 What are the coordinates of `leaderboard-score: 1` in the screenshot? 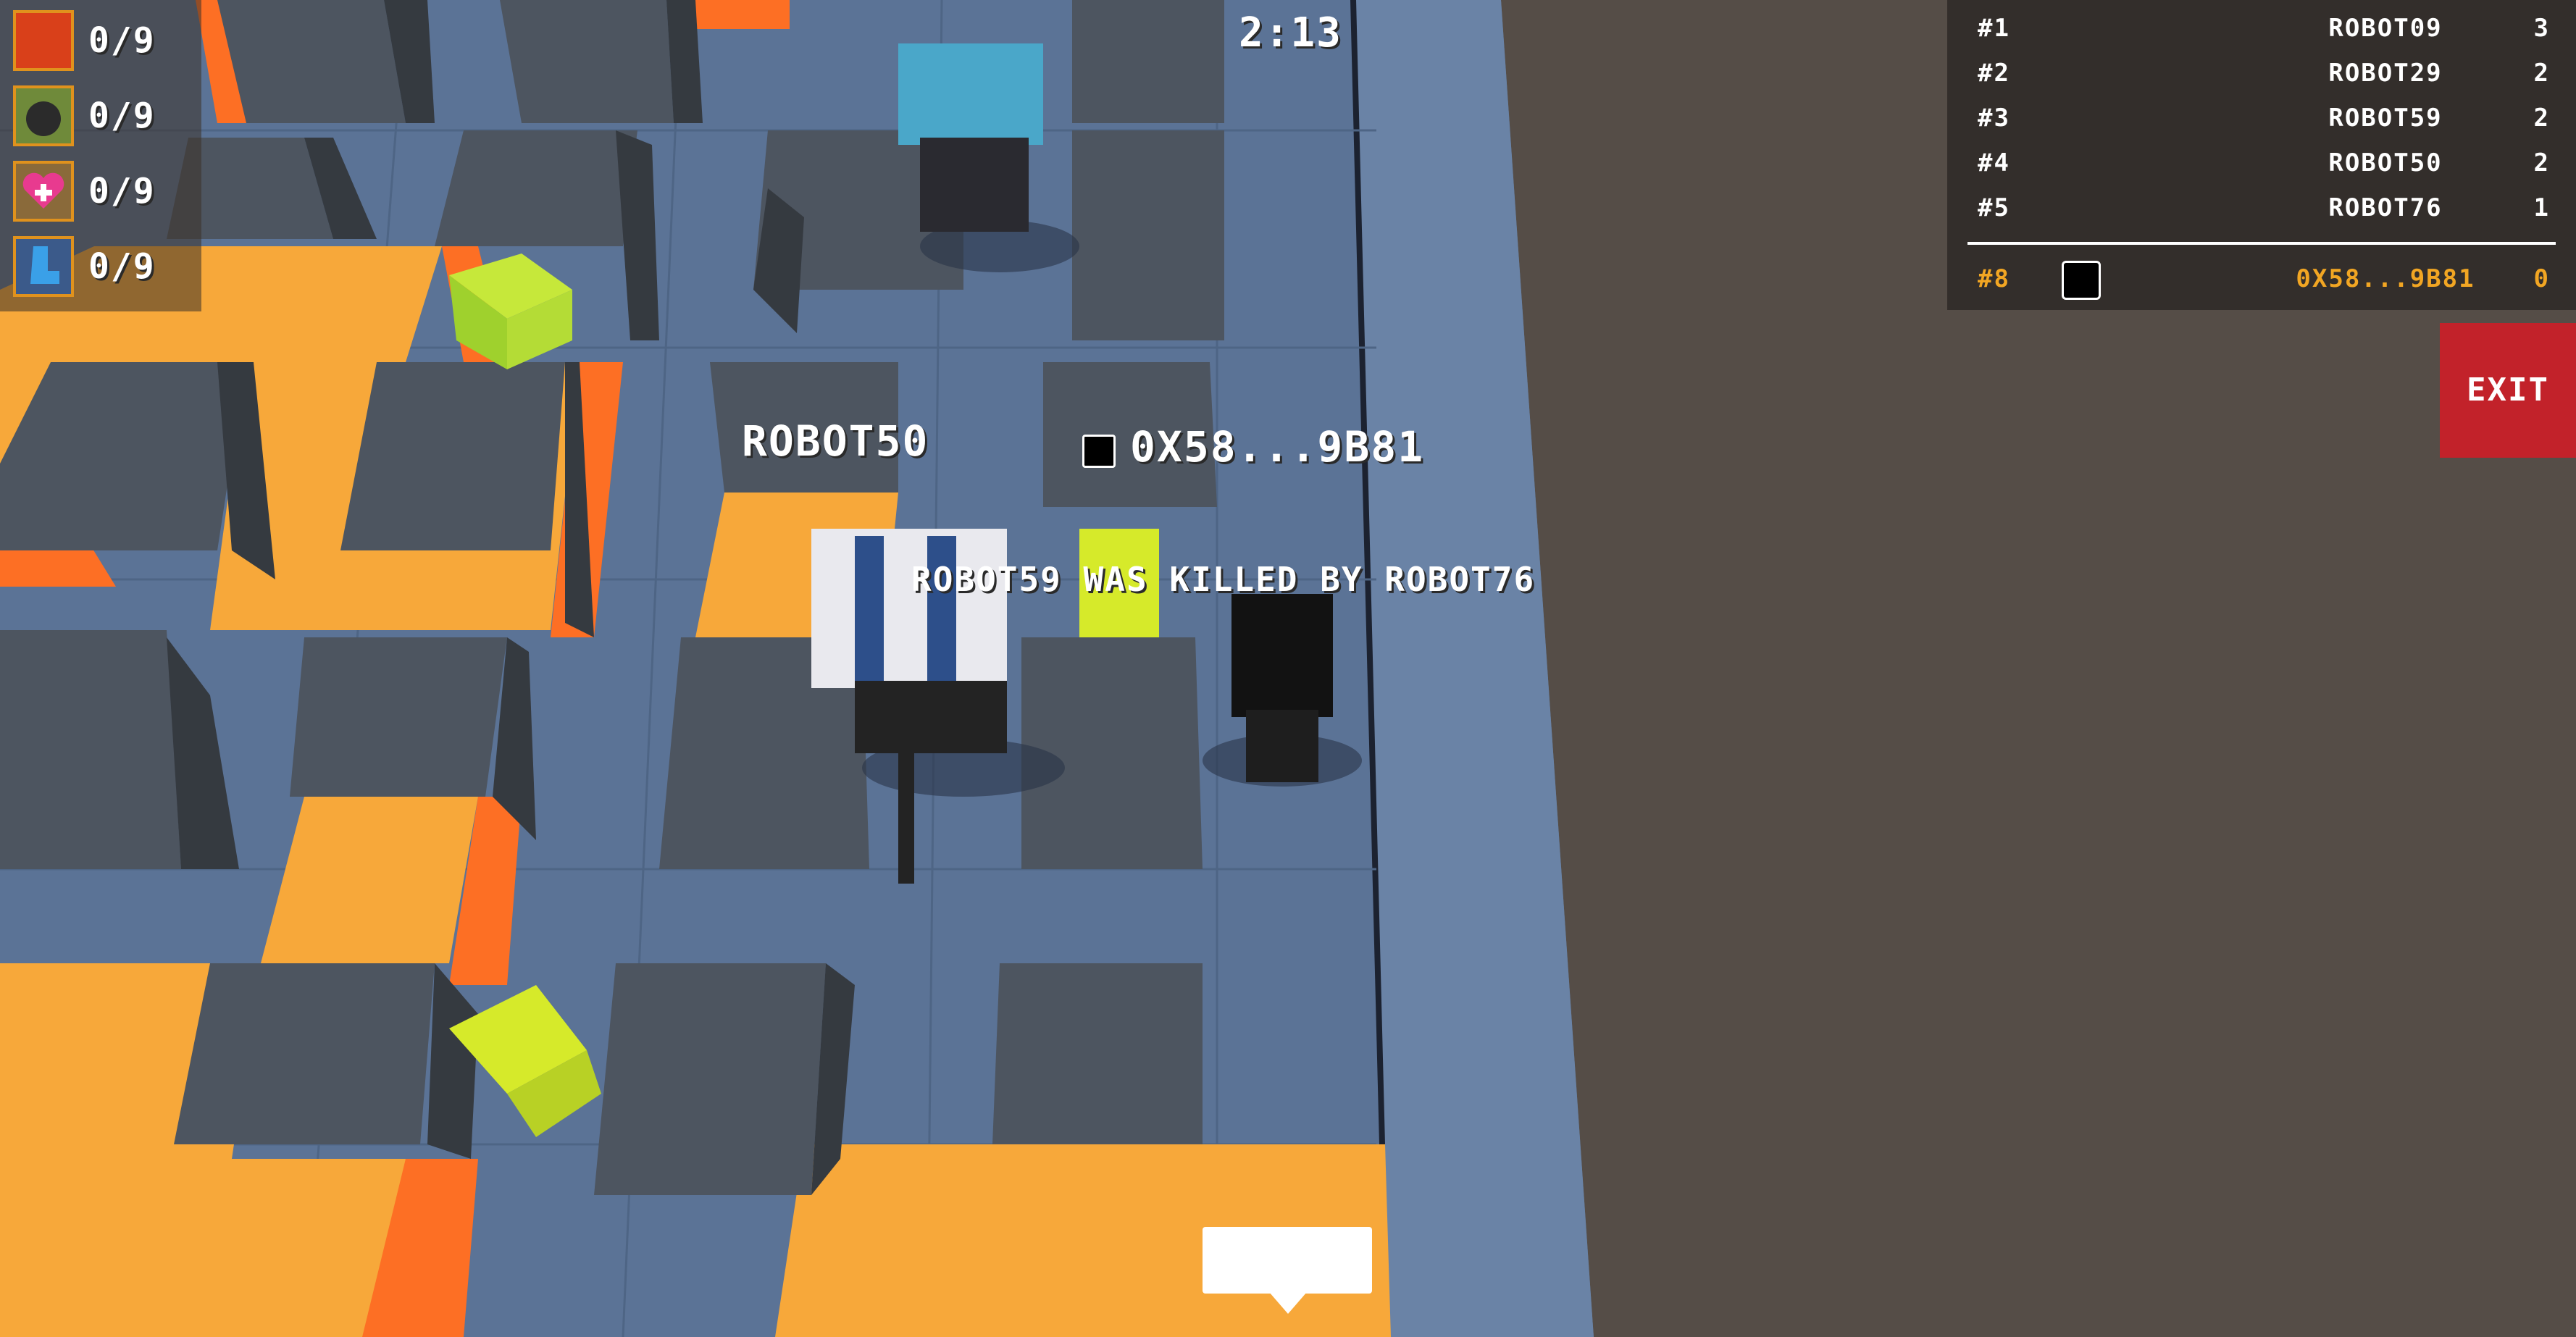 It's located at (2541, 207).